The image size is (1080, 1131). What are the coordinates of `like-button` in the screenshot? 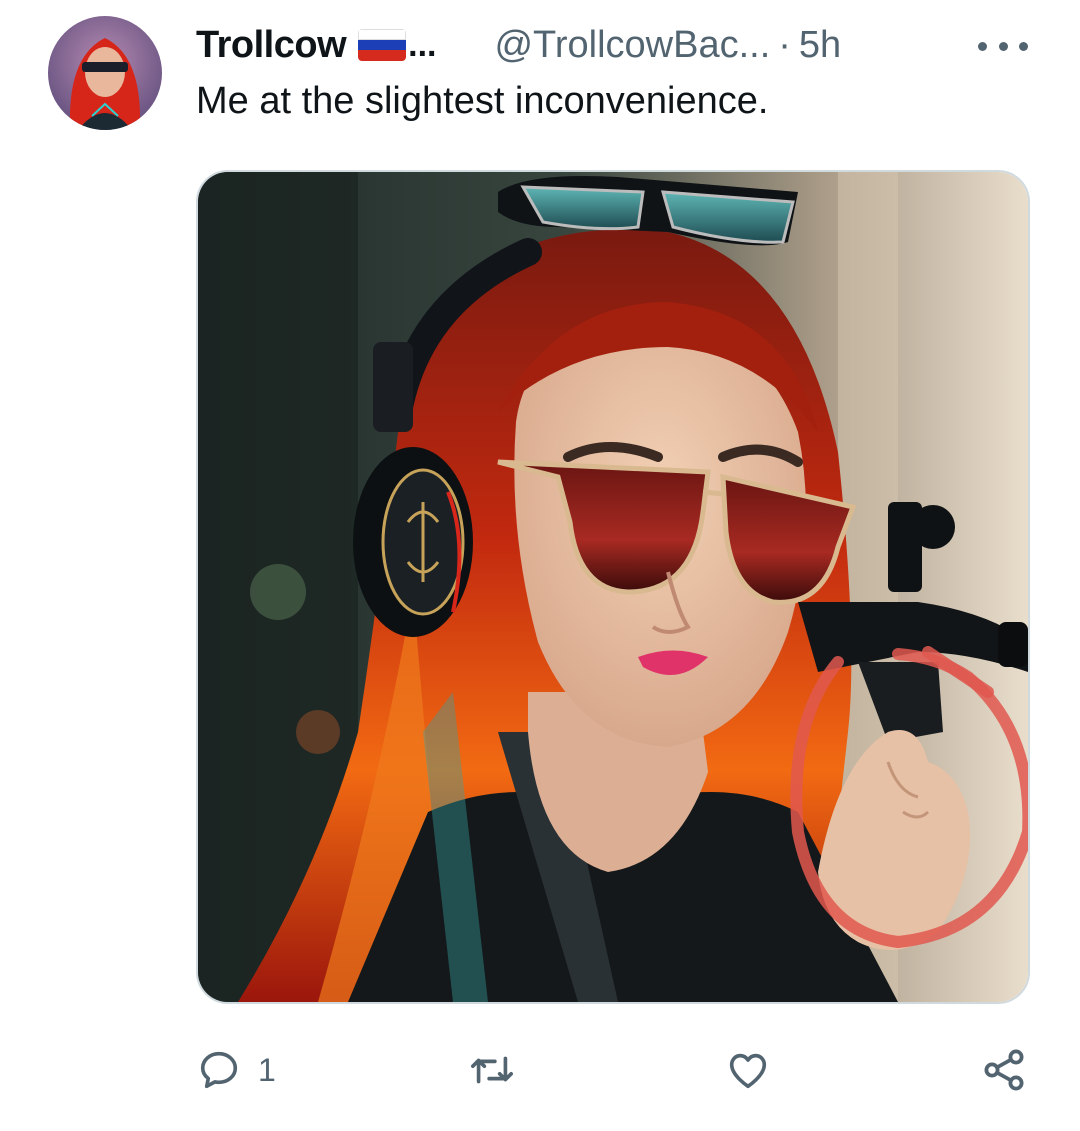 It's located at (748, 1070).